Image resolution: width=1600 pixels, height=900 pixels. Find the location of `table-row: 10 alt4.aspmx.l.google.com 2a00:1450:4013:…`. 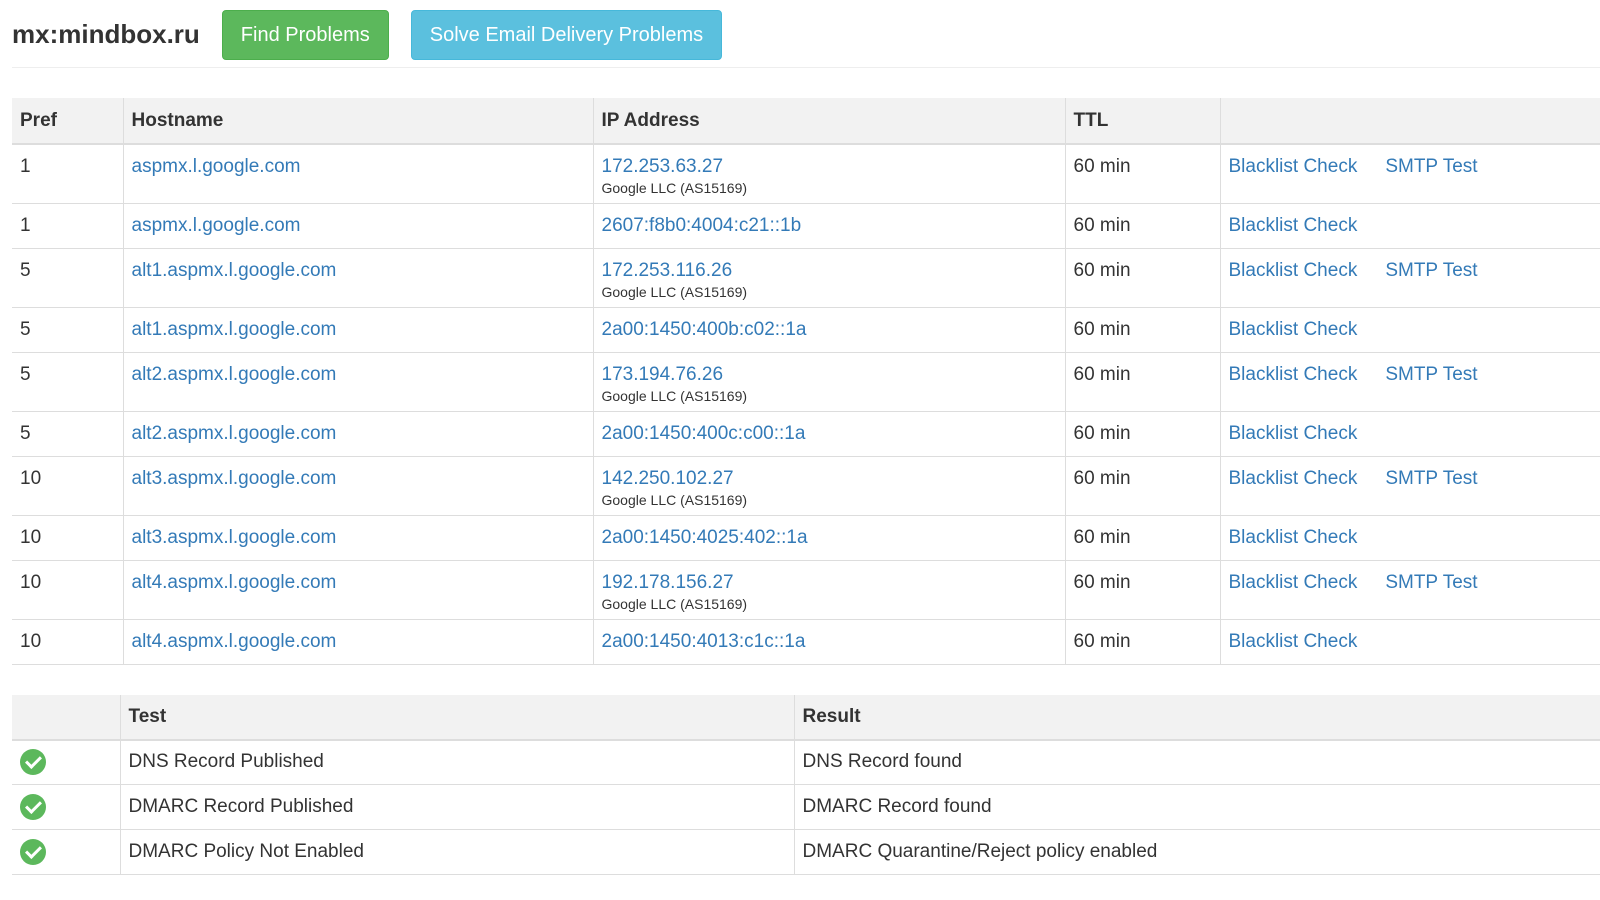

table-row: 10 alt4.aspmx.l.google.com 2a00:1450:4013:… is located at coordinates (806, 642).